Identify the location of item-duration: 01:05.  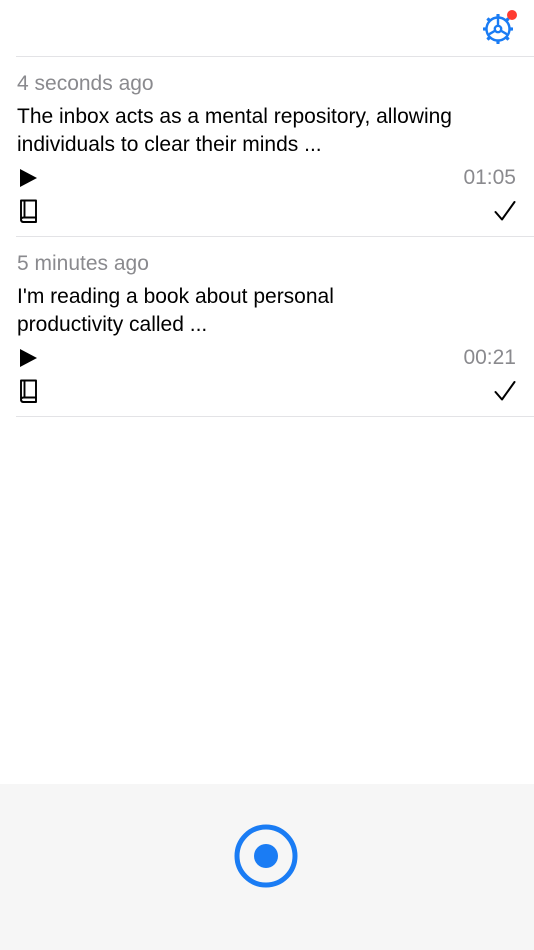
(489, 177).